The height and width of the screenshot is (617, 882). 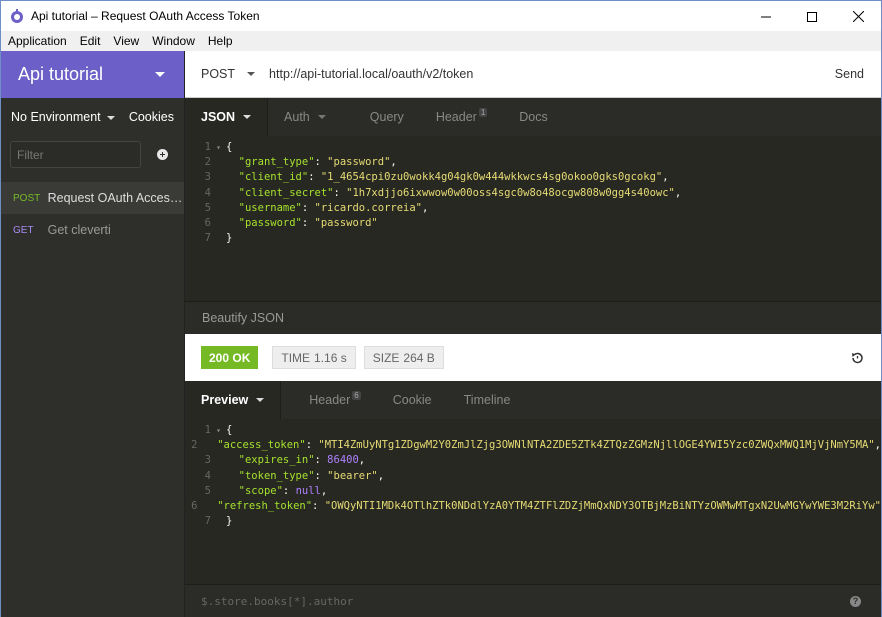 What do you see at coordinates (533, 223) in the screenshot?
I see `code-line: 6 "password": "password"` at bounding box center [533, 223].